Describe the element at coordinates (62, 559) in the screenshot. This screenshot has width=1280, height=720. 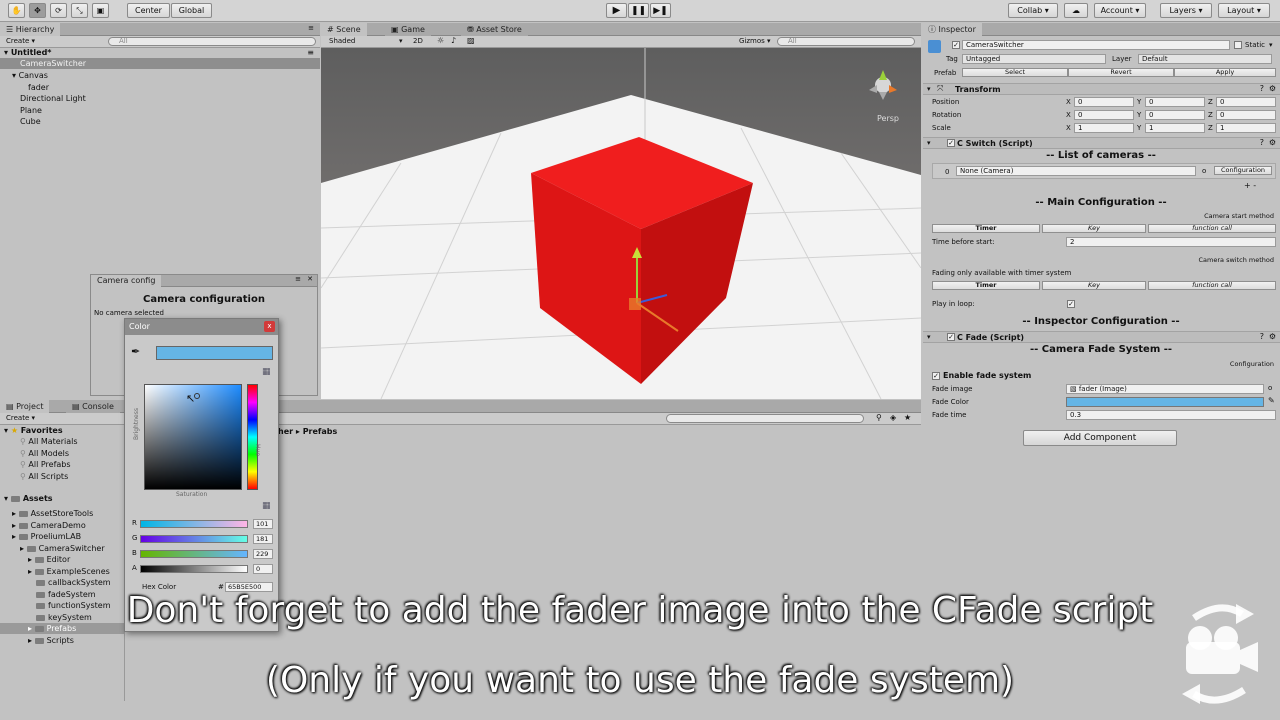
I see `asset-folder-row: ▸ Editor` at that location.